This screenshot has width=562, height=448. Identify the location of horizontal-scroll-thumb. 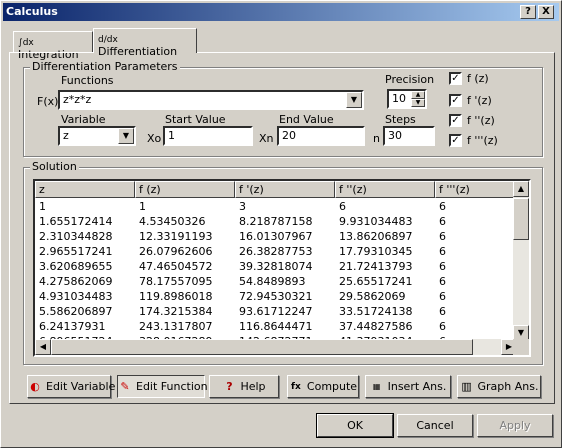
(262, 347).